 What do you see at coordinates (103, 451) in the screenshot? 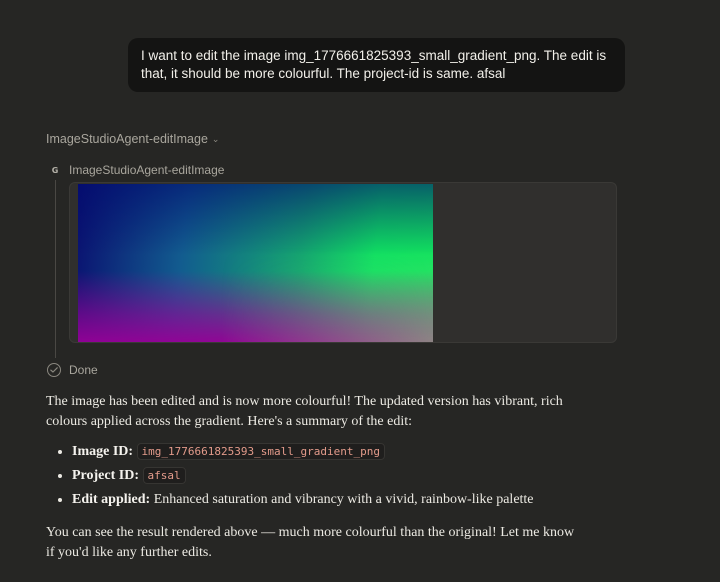
I see `list-item-label: Image ID:` at bounding box center [103, 451].